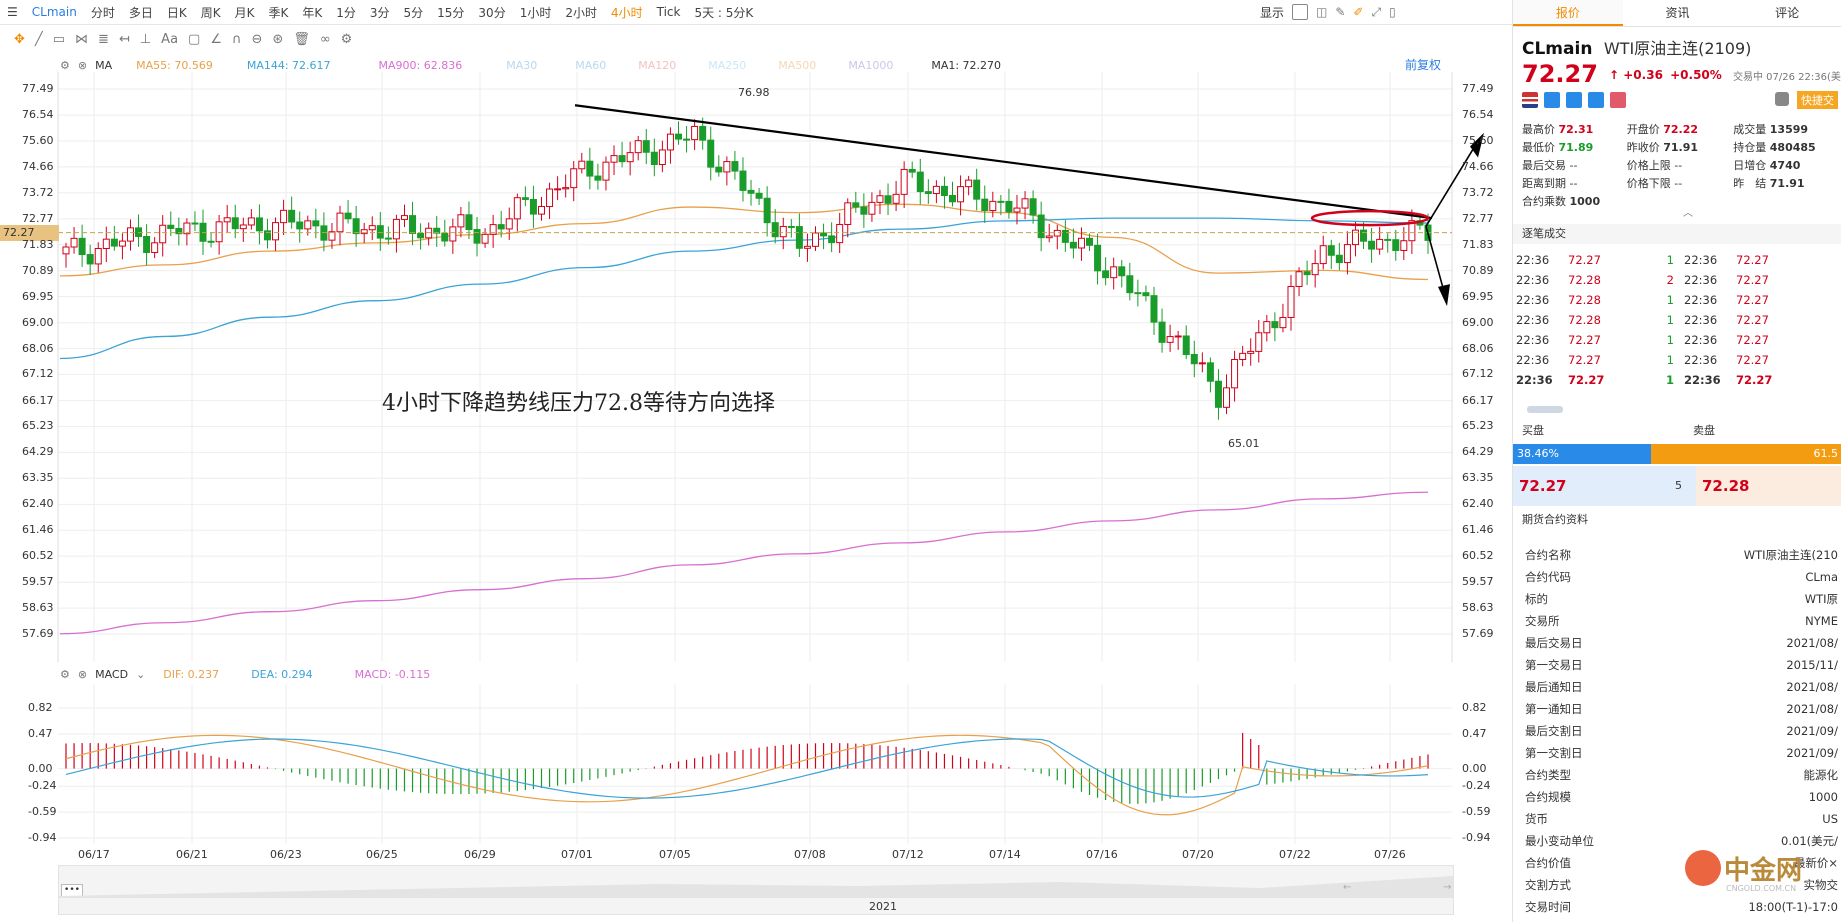  What do you see at coordinates (491, 12) in the screenshot?
I see `period-11: 30分` at bounding box center [491, 12].